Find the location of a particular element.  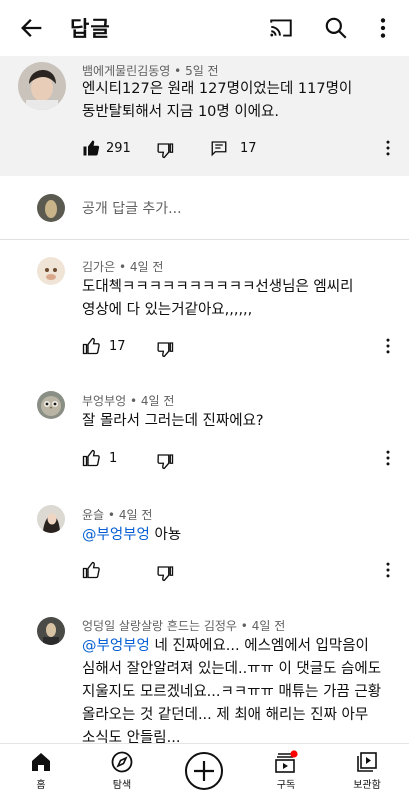

create-button is located at coordinates (204, 771).